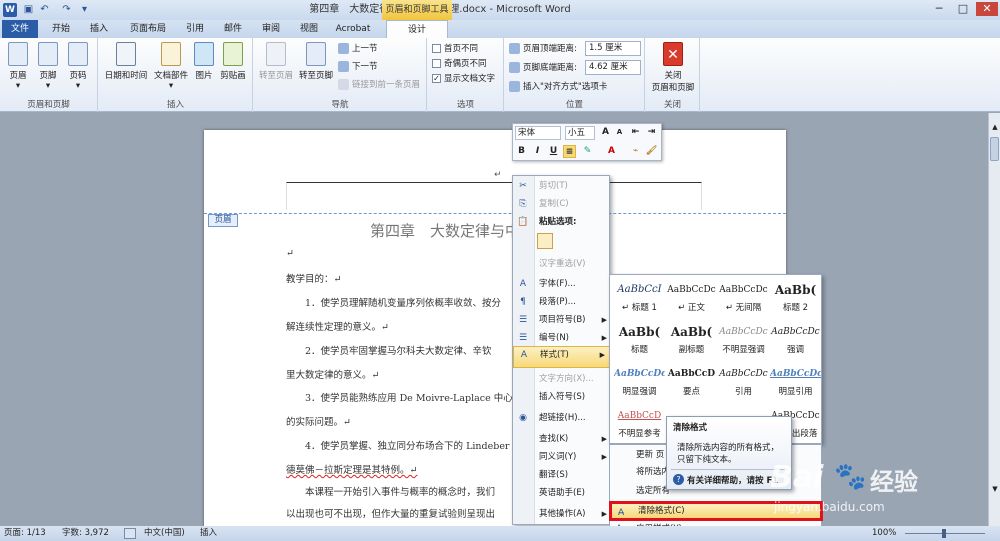 The width and height of the screenshot is (1000, 541). Describe the element at coordinates (639, 299) in the screenshot. I see `style-heading1: AaBbCcI ↵ 标题 1` at that location.